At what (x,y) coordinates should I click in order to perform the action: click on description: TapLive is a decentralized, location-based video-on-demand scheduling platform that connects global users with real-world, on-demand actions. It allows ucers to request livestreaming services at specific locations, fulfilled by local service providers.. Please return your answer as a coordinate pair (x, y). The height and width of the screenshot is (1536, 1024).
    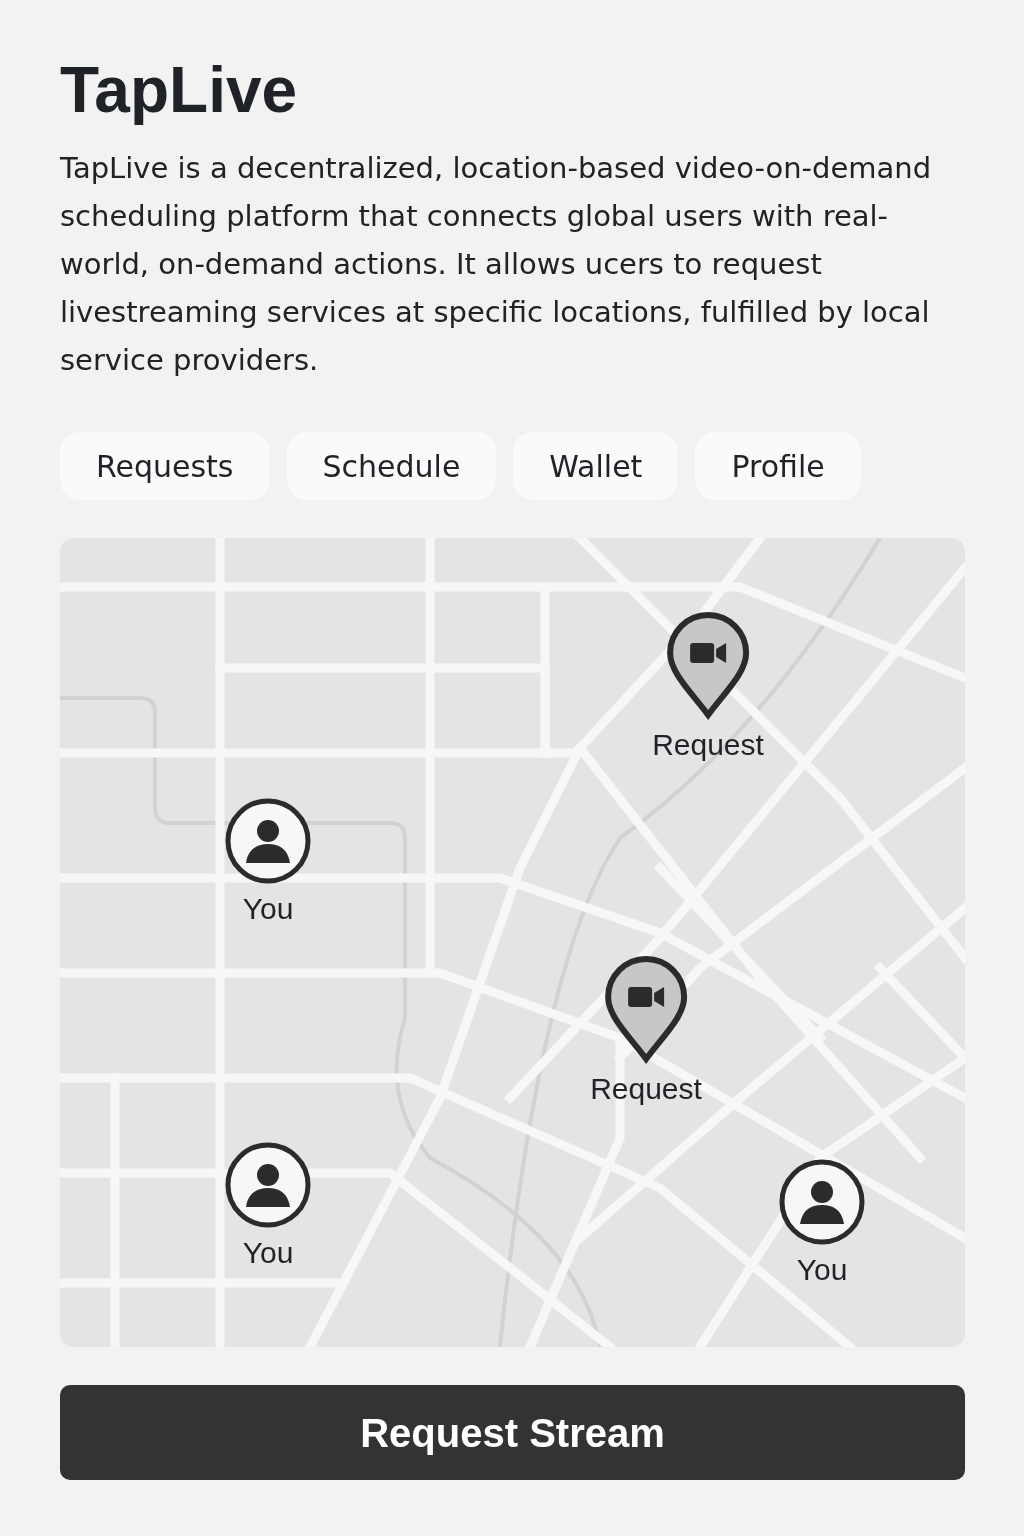
    Looking at the image, I should click on (496, 264).